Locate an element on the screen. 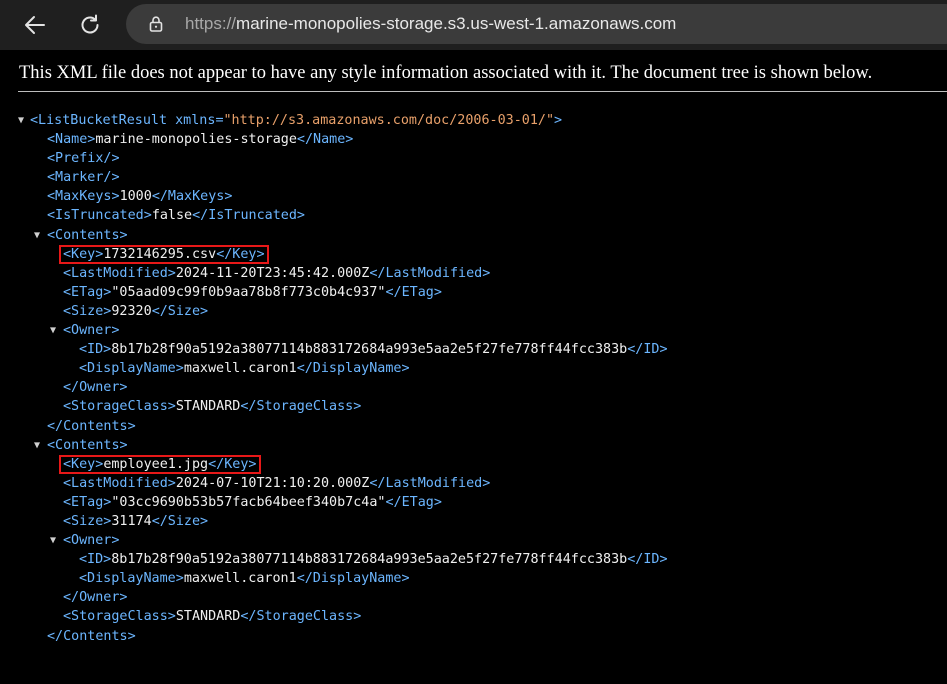 The width and height of the screenshot is (947, 684). etag-value: "05aad09c99f0b9aa78b8f773c0b4c937" is located at coordinates (248, 292).